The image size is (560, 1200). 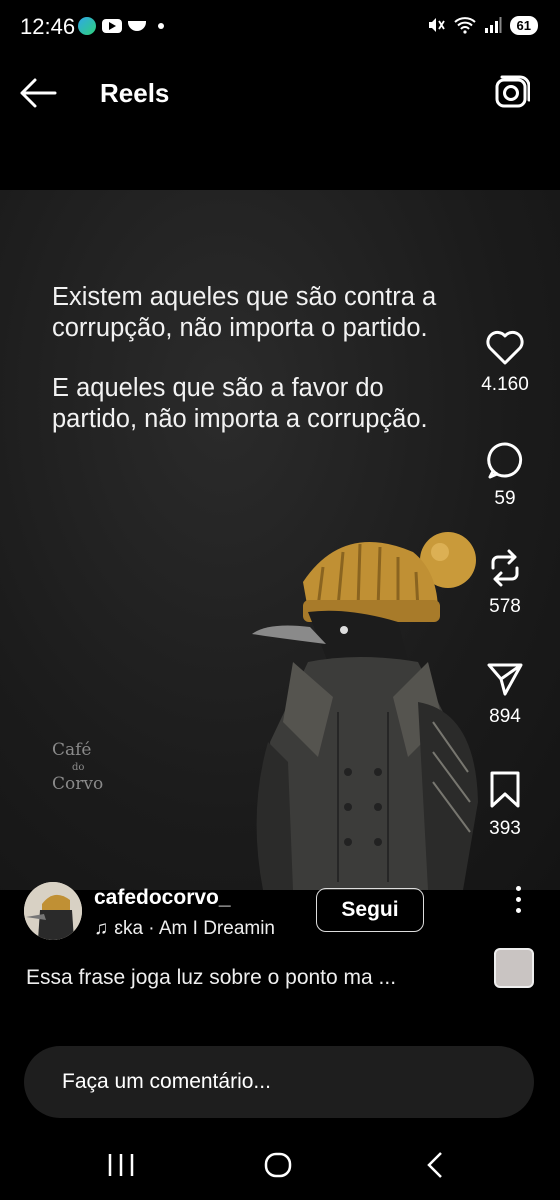 I want to click on comment-action: 59, so click(x=505, y=475).